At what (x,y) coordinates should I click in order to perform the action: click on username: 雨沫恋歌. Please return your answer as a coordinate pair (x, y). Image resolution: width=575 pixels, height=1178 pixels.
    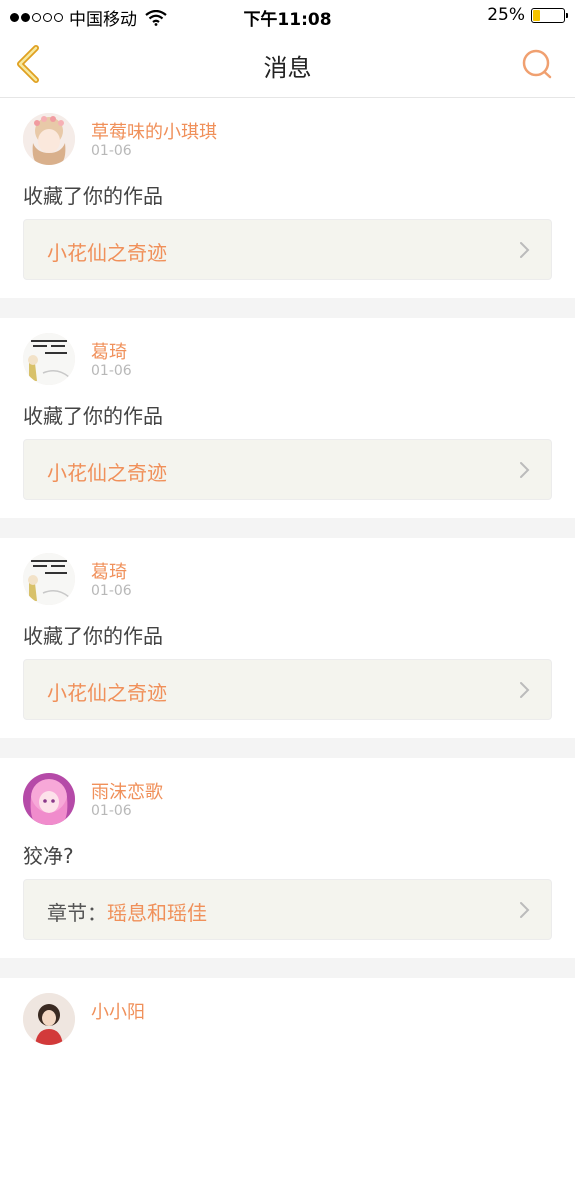
    Looking at the image, I should click on (127, 791).